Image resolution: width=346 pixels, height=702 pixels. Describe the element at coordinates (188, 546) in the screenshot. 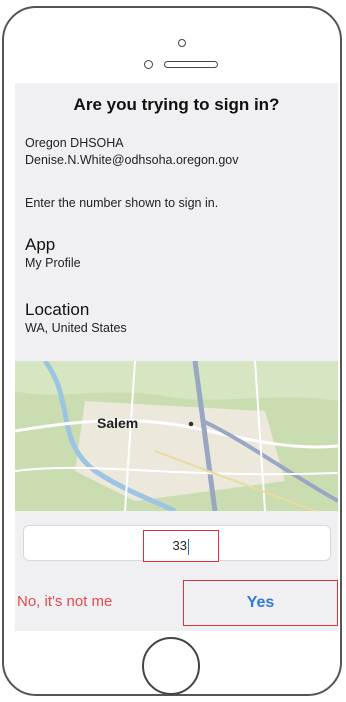

I see `text-cursor` at that location.